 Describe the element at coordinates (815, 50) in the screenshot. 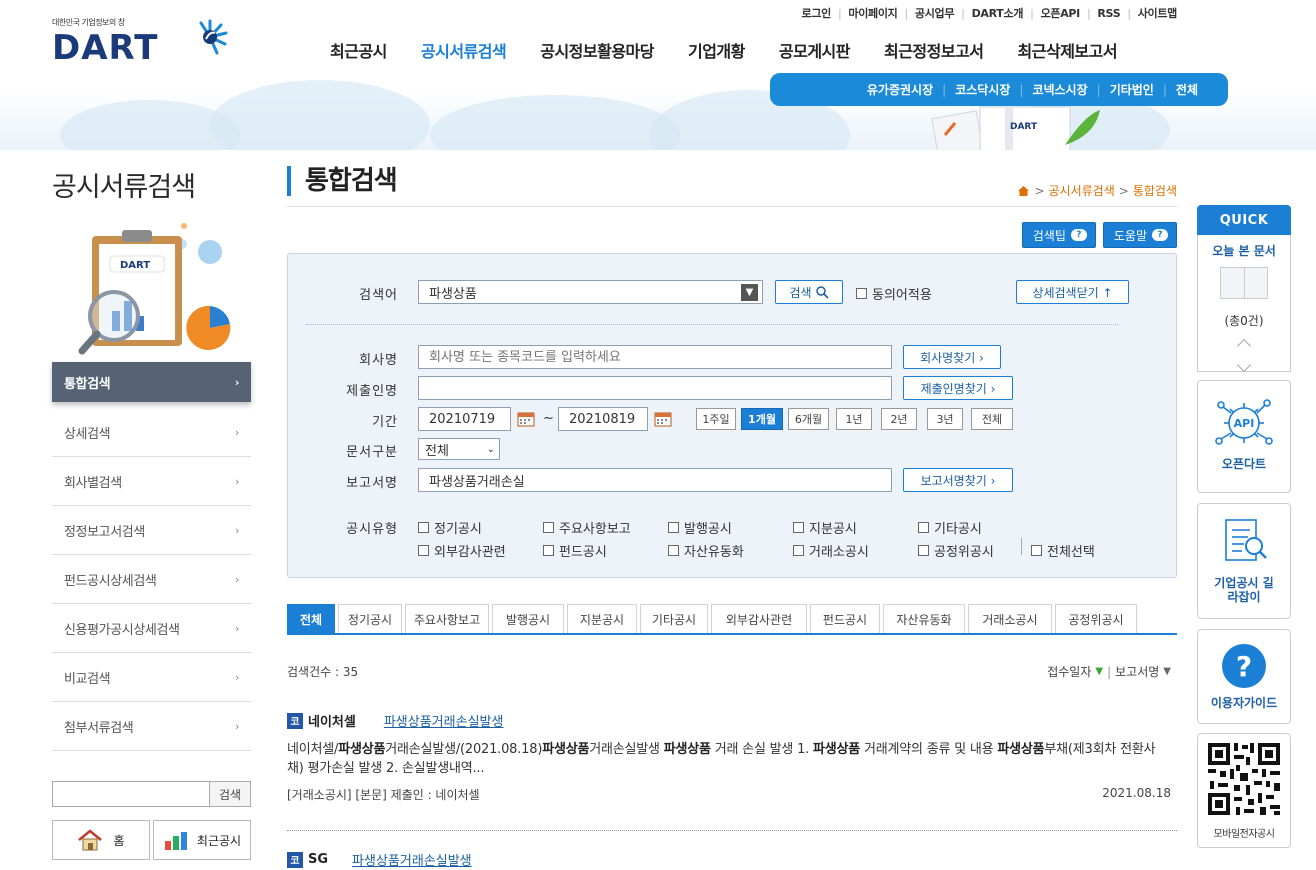

I see `gnb-offering-board: 공모게시판` at that location.